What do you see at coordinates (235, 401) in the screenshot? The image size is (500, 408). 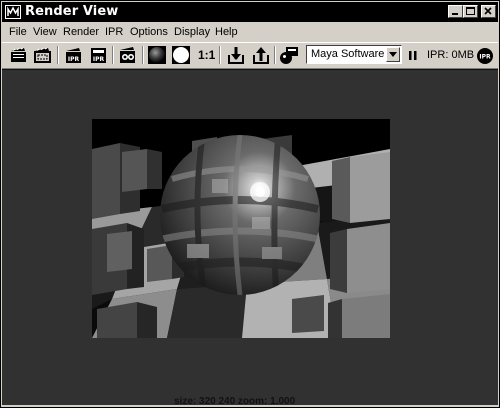 I see `render-status-label: size: 320 240 zoom: 1.000` at bounding box center [235, 401].